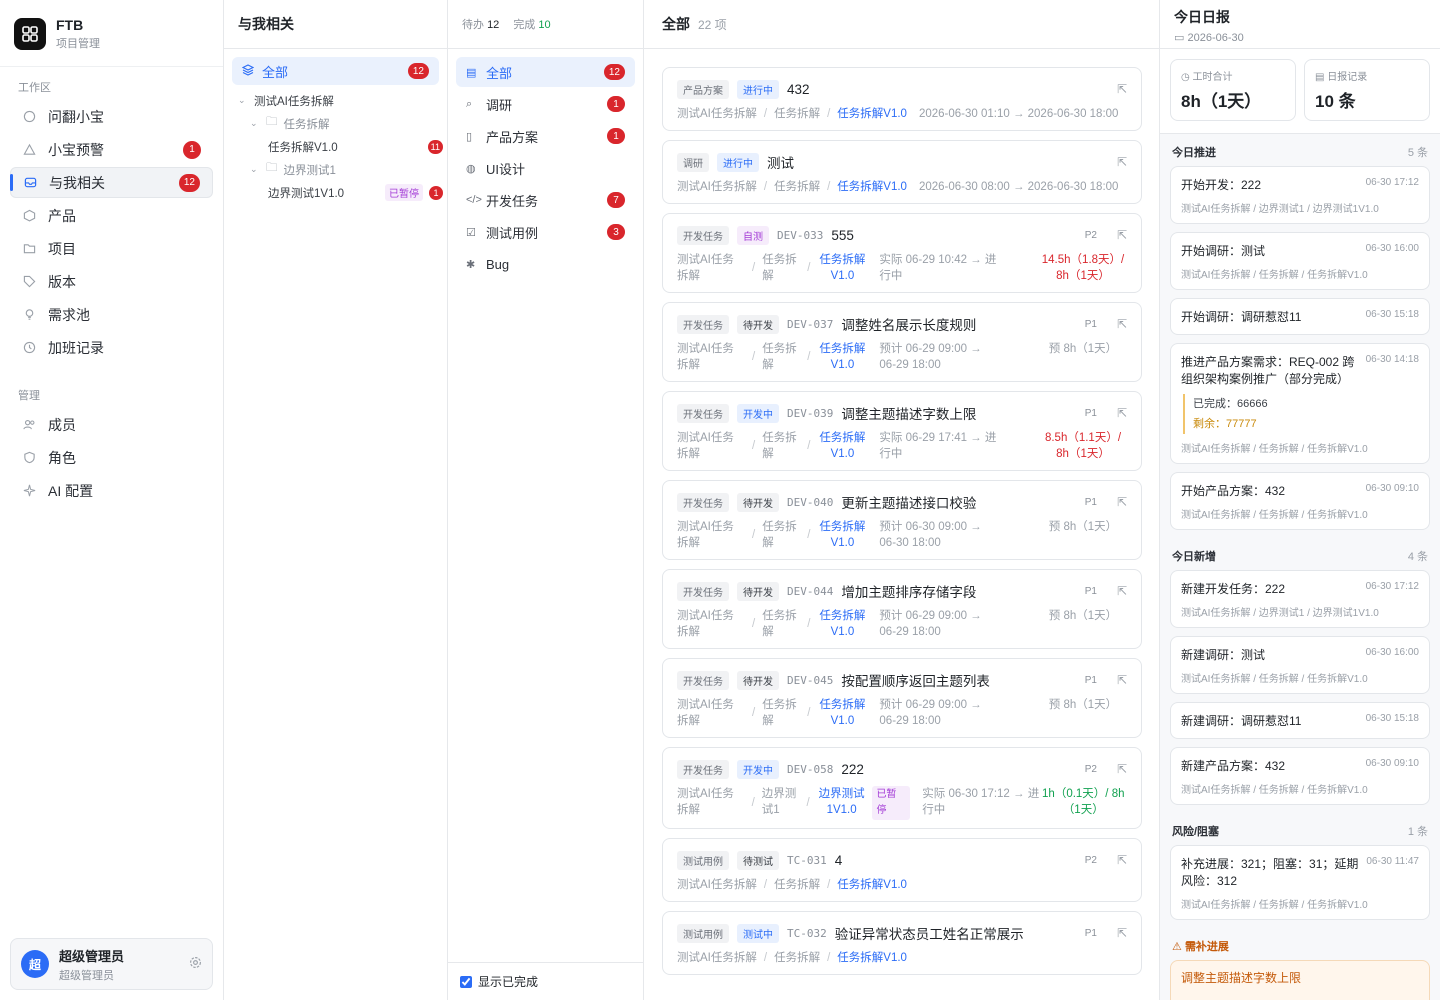 The height and width of the screenshot is (1000, 1440). I want to click on hours-estimate: 预 8h（1天）, so click(1083, 616).